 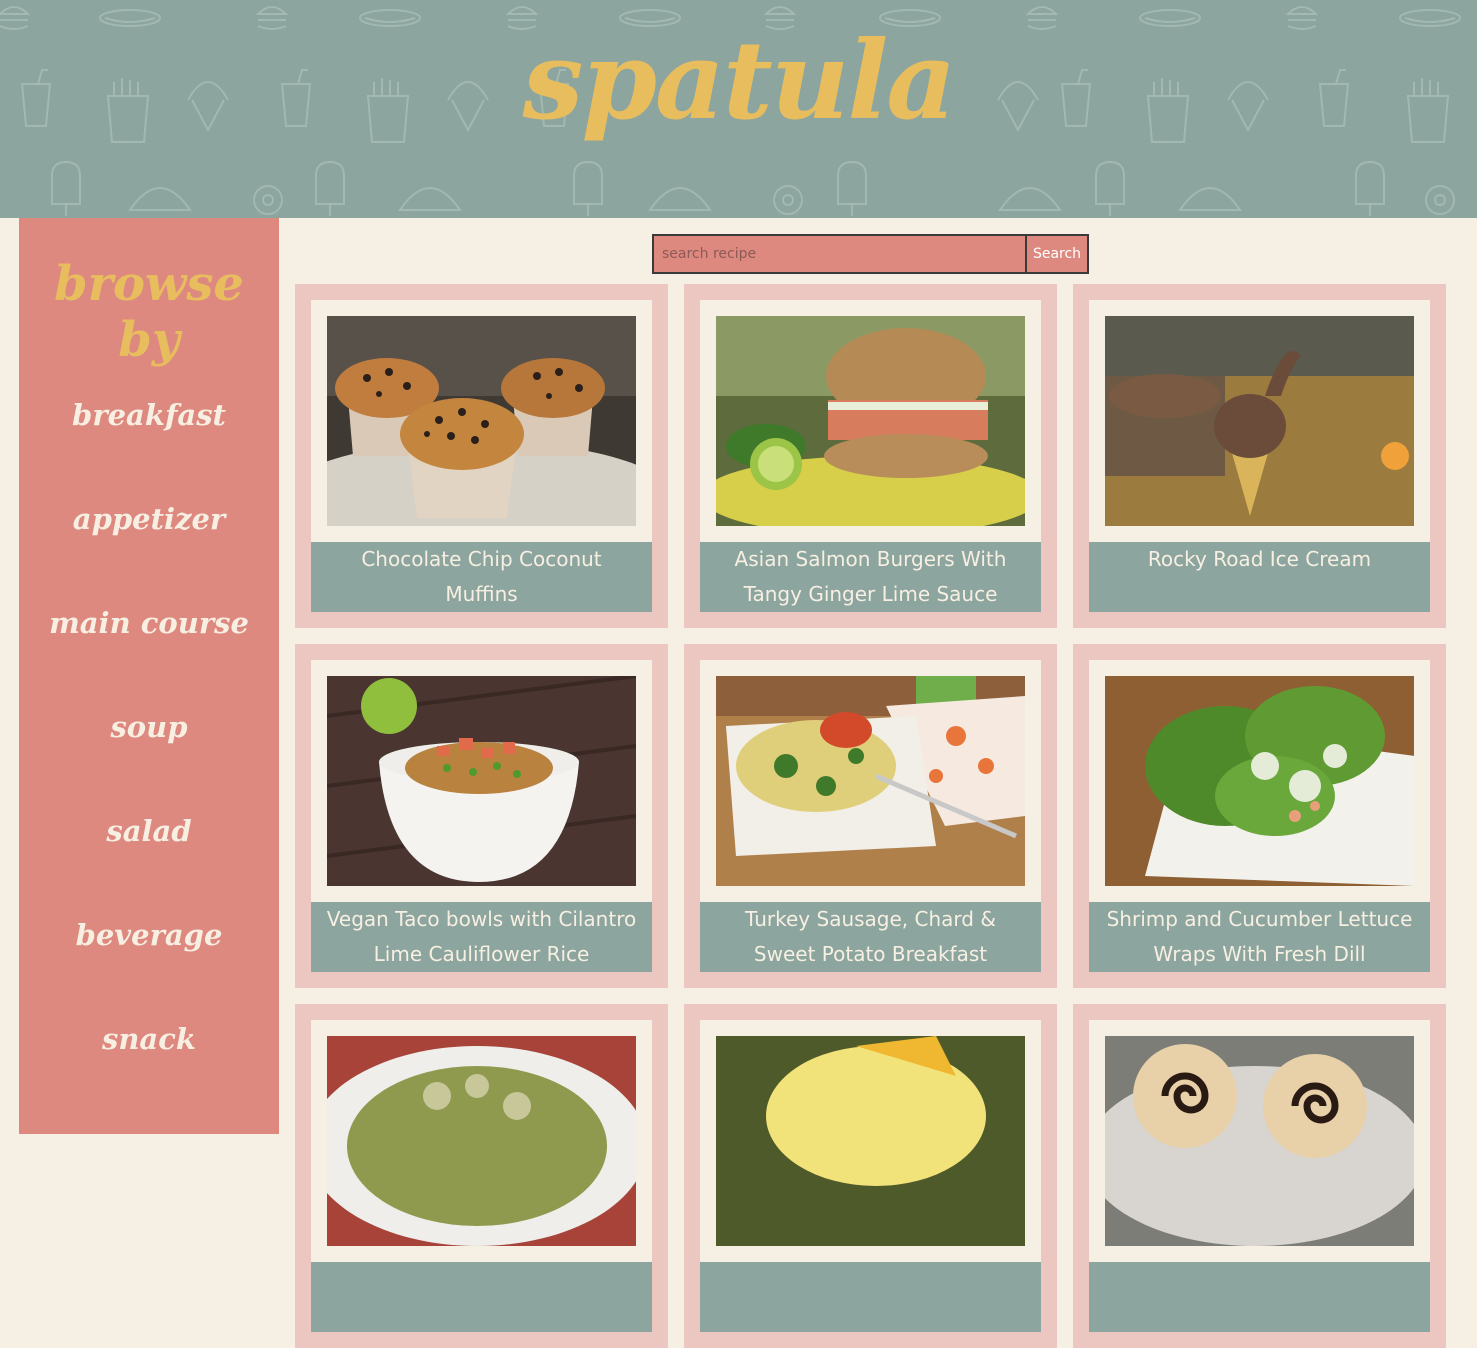 I want to click on sidebar-item-soup: soup, so click(x=149, y=727).